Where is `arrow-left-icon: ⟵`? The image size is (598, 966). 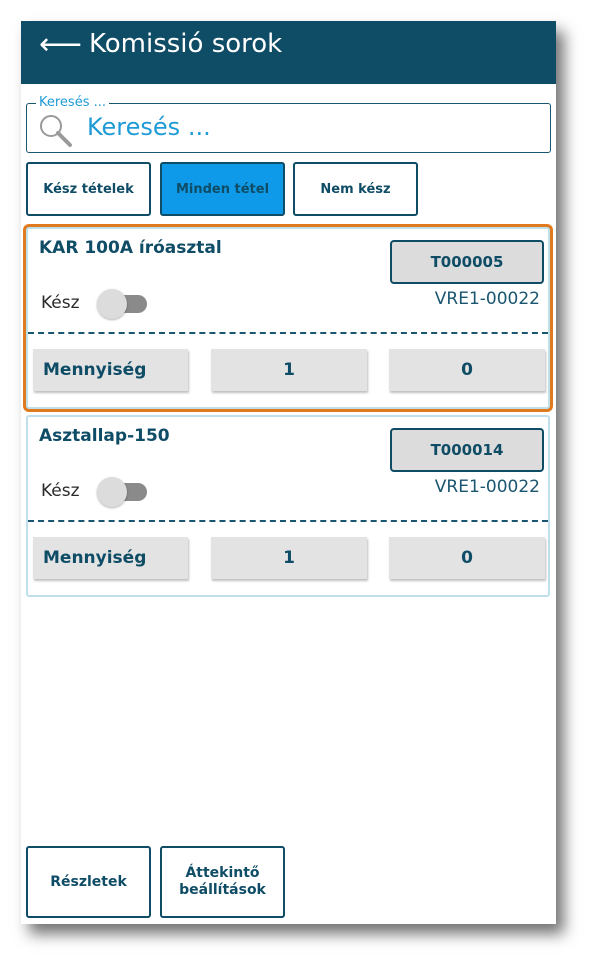
arrow-left-icon: ⟵ is located at coordinates (60, 45).